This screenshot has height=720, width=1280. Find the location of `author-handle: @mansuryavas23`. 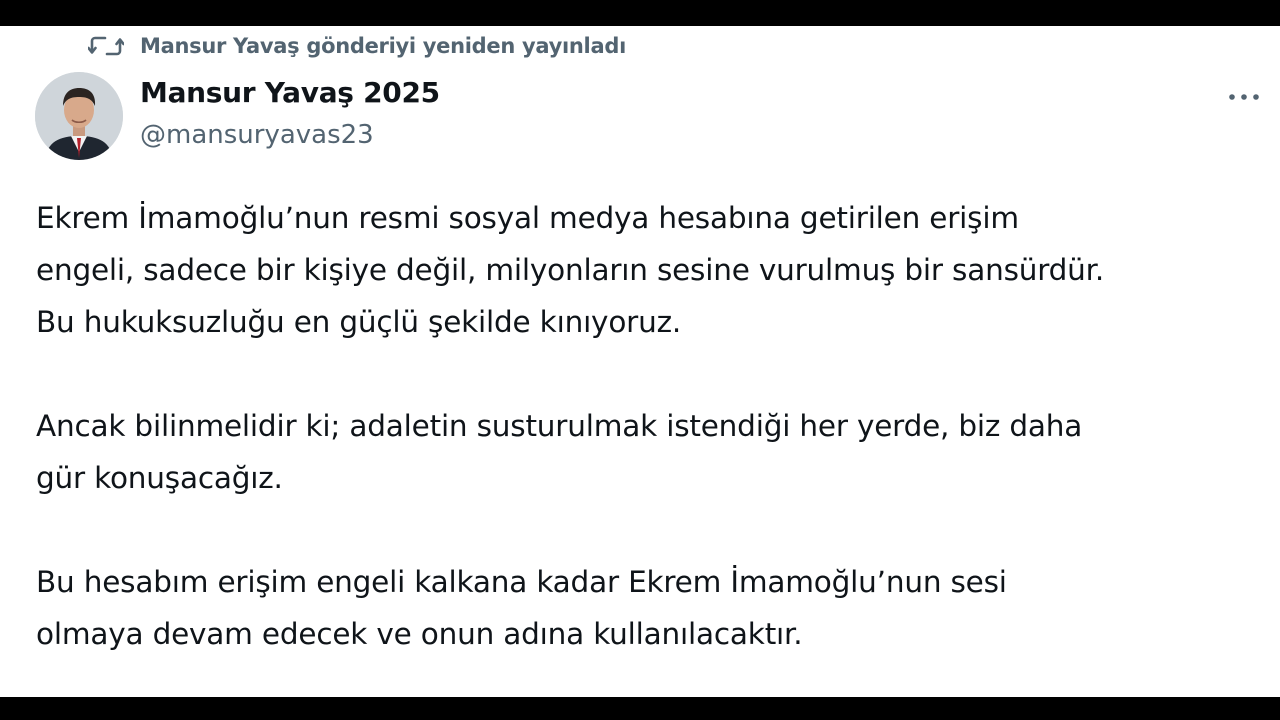

author-handle: @mansuryavas23 is located at coordinates (257, 135).